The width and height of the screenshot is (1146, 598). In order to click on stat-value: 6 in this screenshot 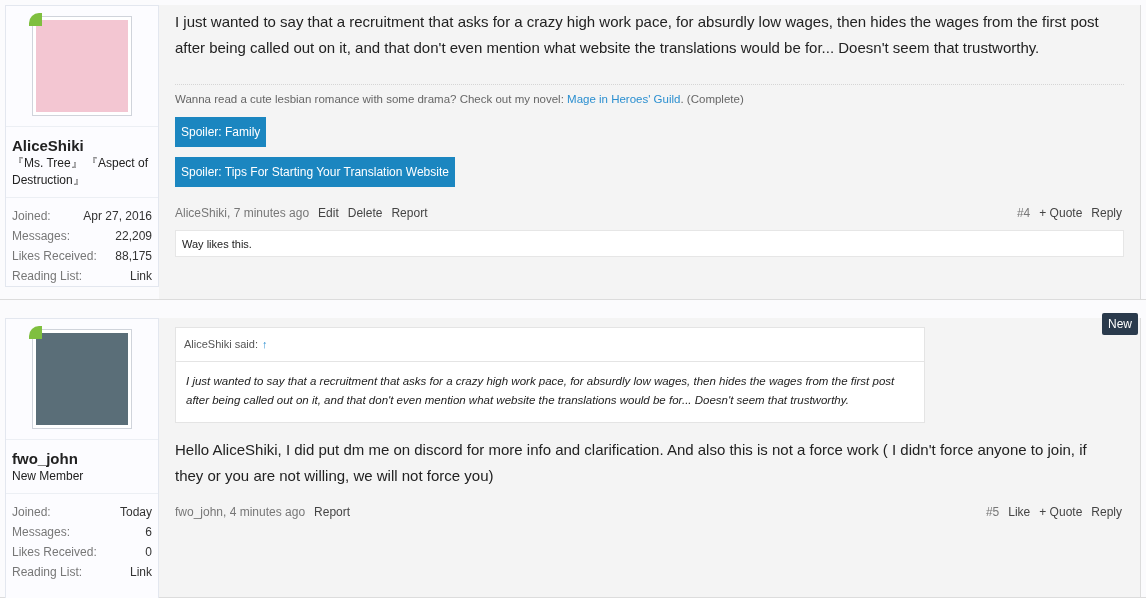, I will do `click(148, 532)`.